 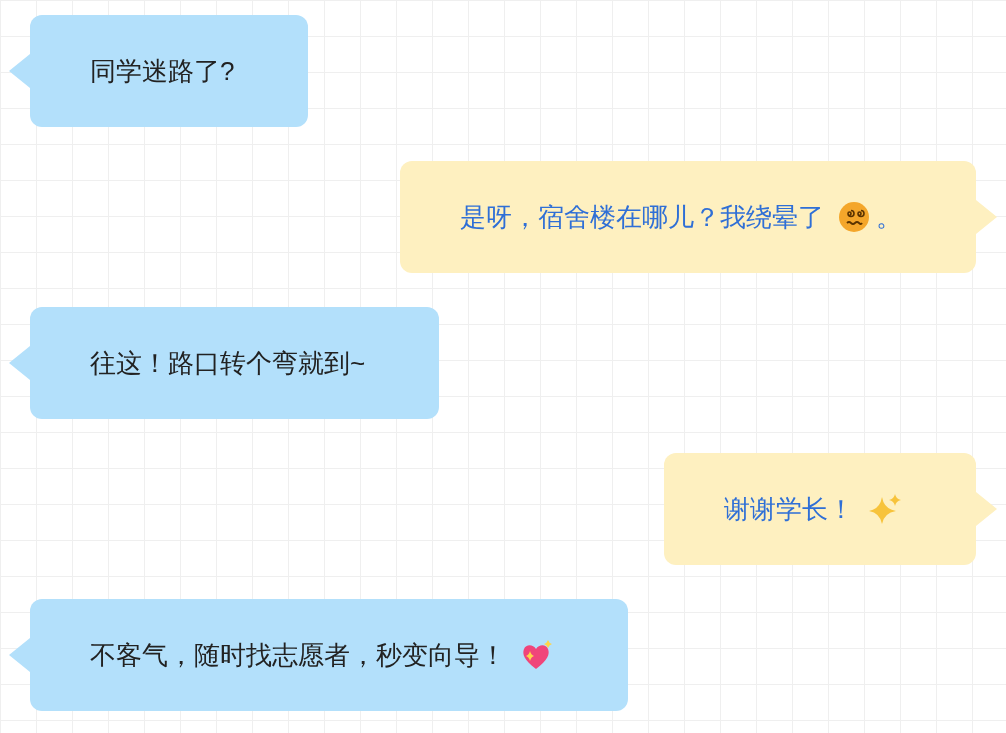 What do you see at coordinates (789, 509) in the screenshot?
I see `message-text: 谢谢学长！` at bounding box center [789, 509].